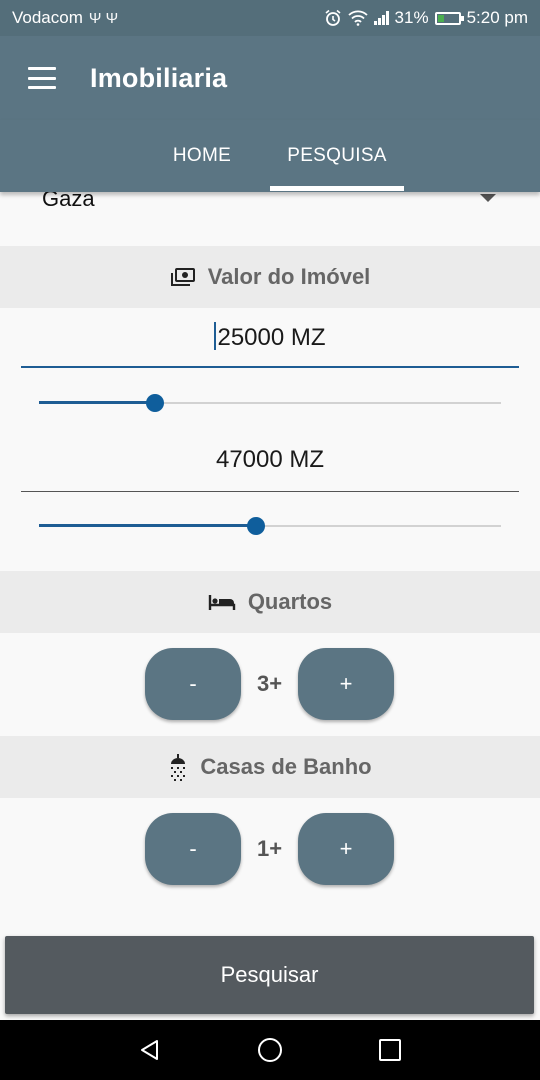 The width and height of the screenshot is (540, 1080). Describe the element at coordinates (411, 17) in the screenshot. I see `battery-percent: 31%` at that location.